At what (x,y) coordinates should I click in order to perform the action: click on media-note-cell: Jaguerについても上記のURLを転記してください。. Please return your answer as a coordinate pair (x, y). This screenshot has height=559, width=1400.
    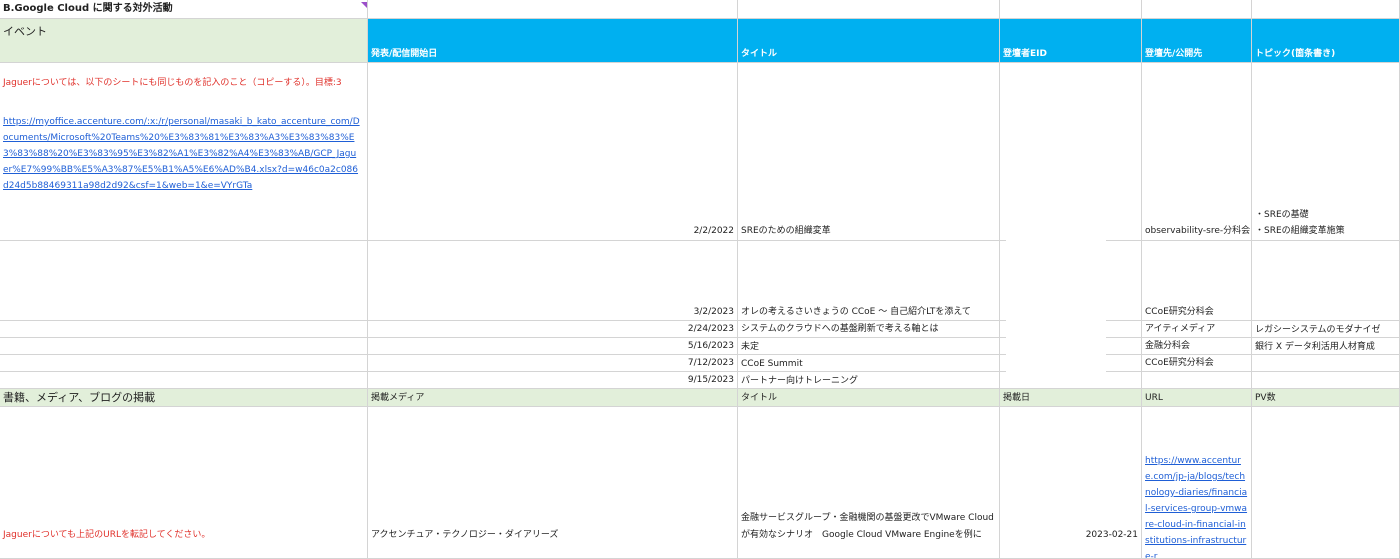
    Looking at the image, I should click on (184, 483).